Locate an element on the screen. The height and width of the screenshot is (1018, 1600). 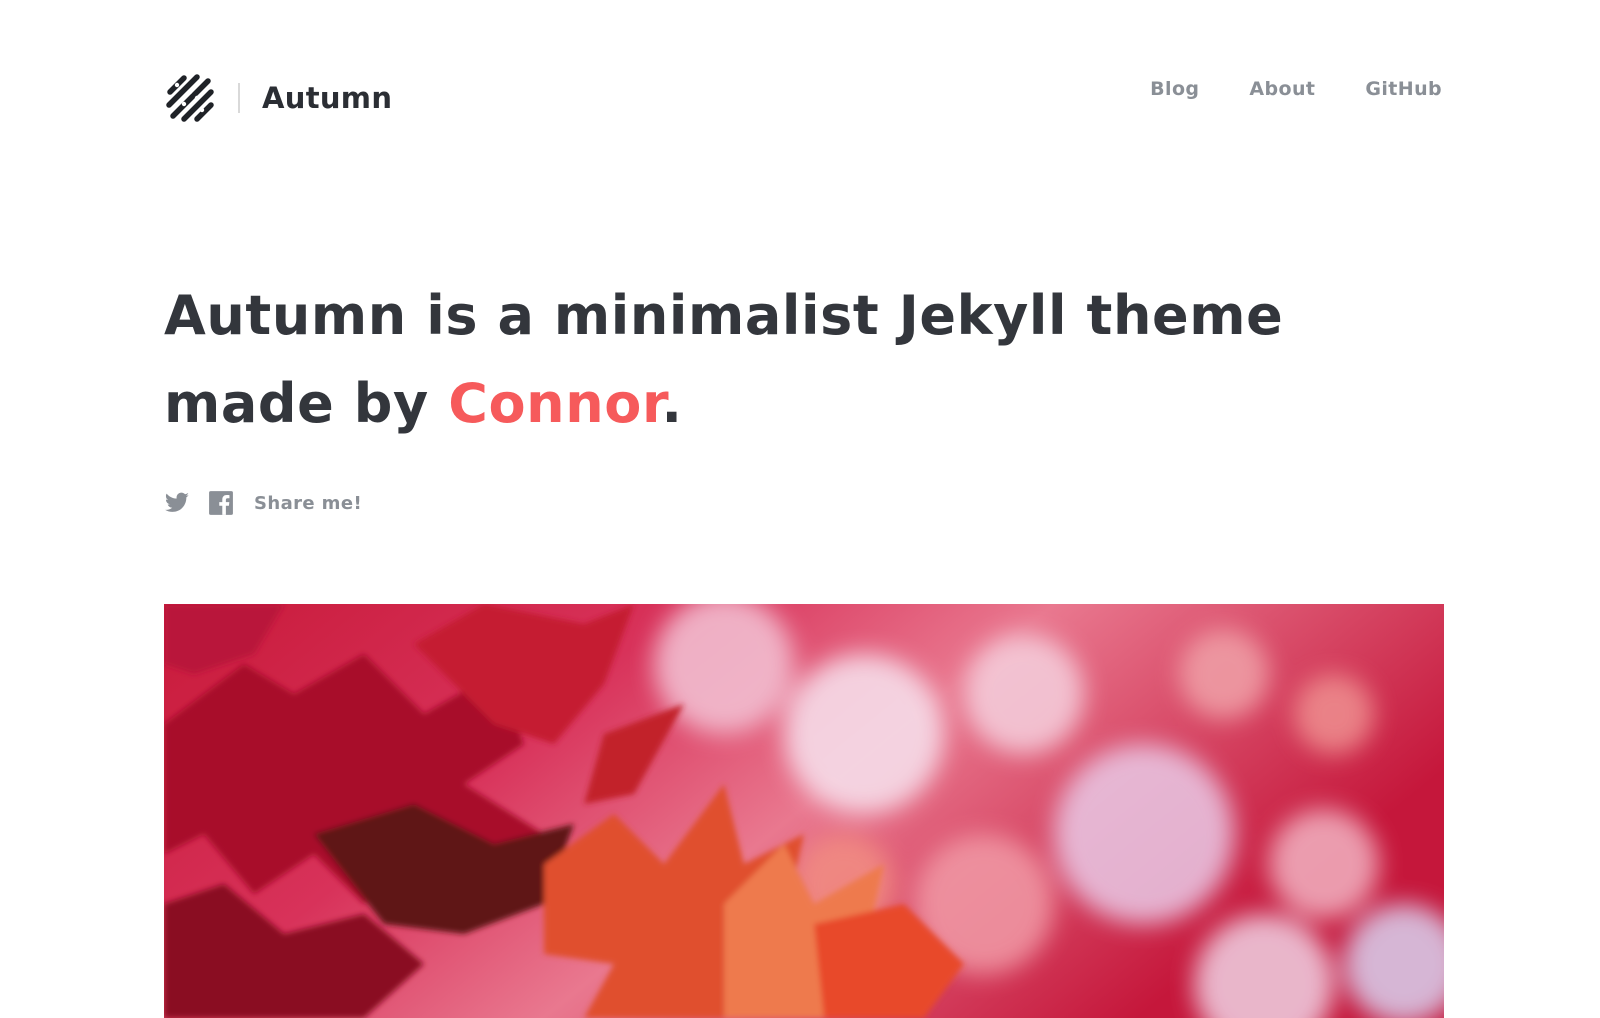
brand-home-link: Autumn is located at coordinates (278, 98).